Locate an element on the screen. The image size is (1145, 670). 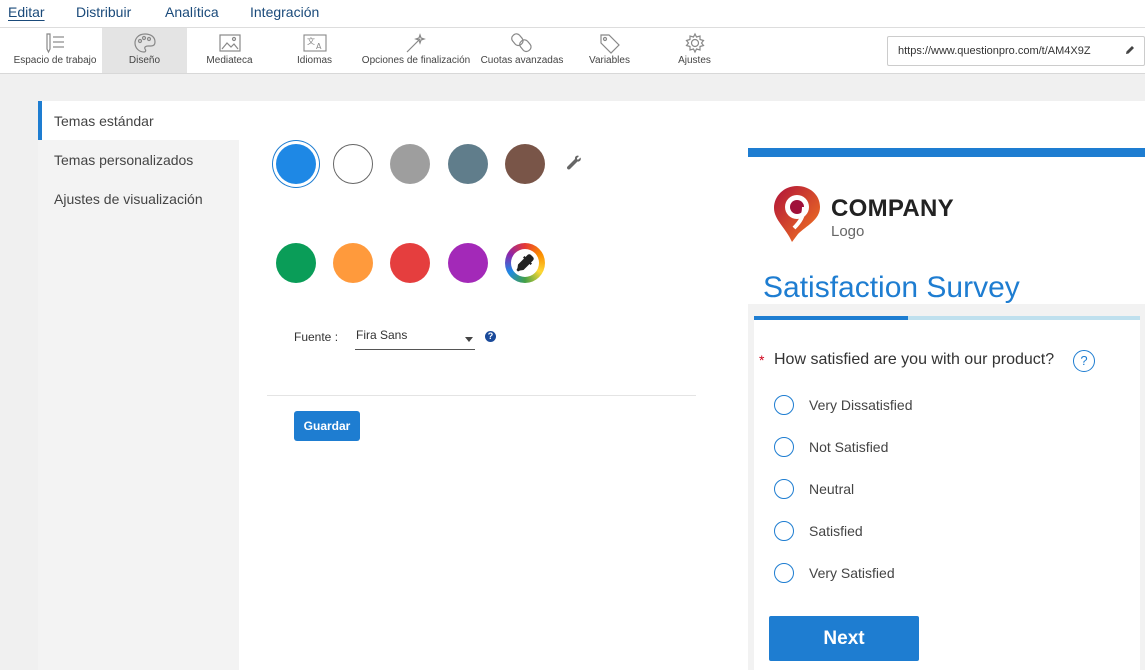
font-select-value: Fira Sans is located at coordinates (382, 335).